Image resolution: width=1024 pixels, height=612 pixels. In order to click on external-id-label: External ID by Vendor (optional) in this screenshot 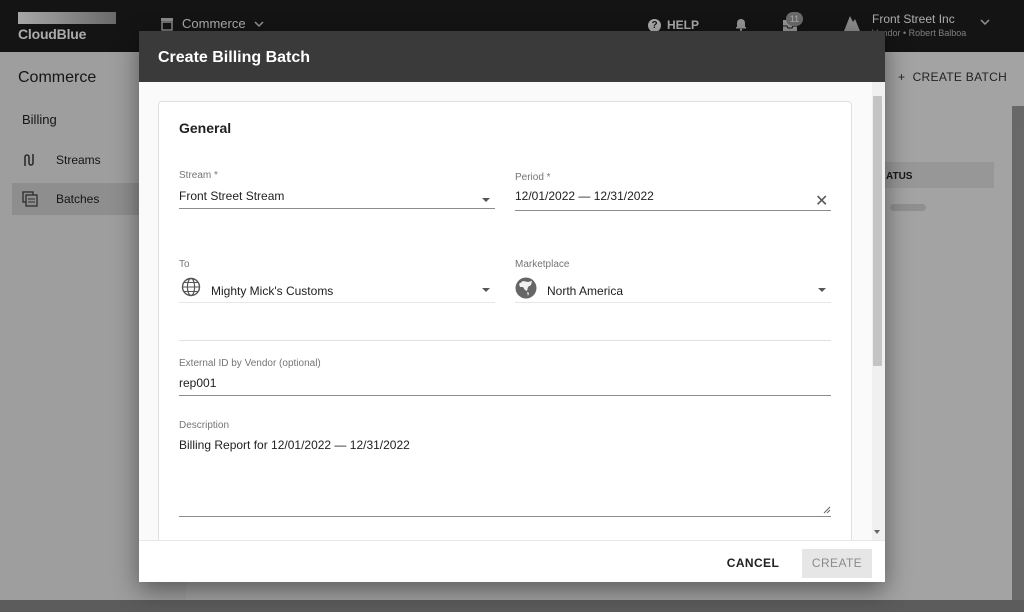, I will do `click(250, 363)`.